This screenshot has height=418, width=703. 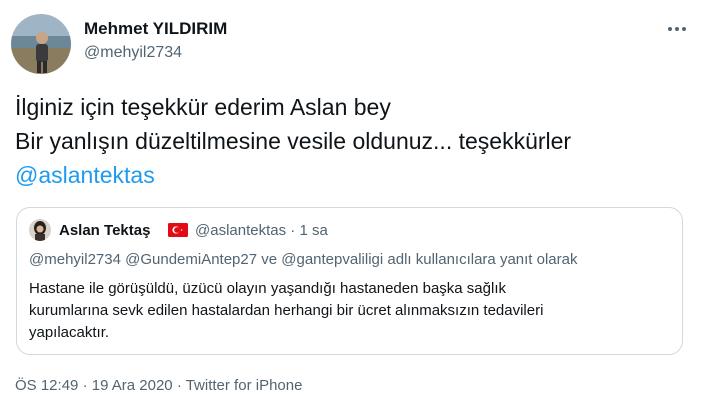 What do you see at coordinates (313, 230) in the screenshot?
I see `quoted-time: 1 sa` at bounding box center [313, 230].